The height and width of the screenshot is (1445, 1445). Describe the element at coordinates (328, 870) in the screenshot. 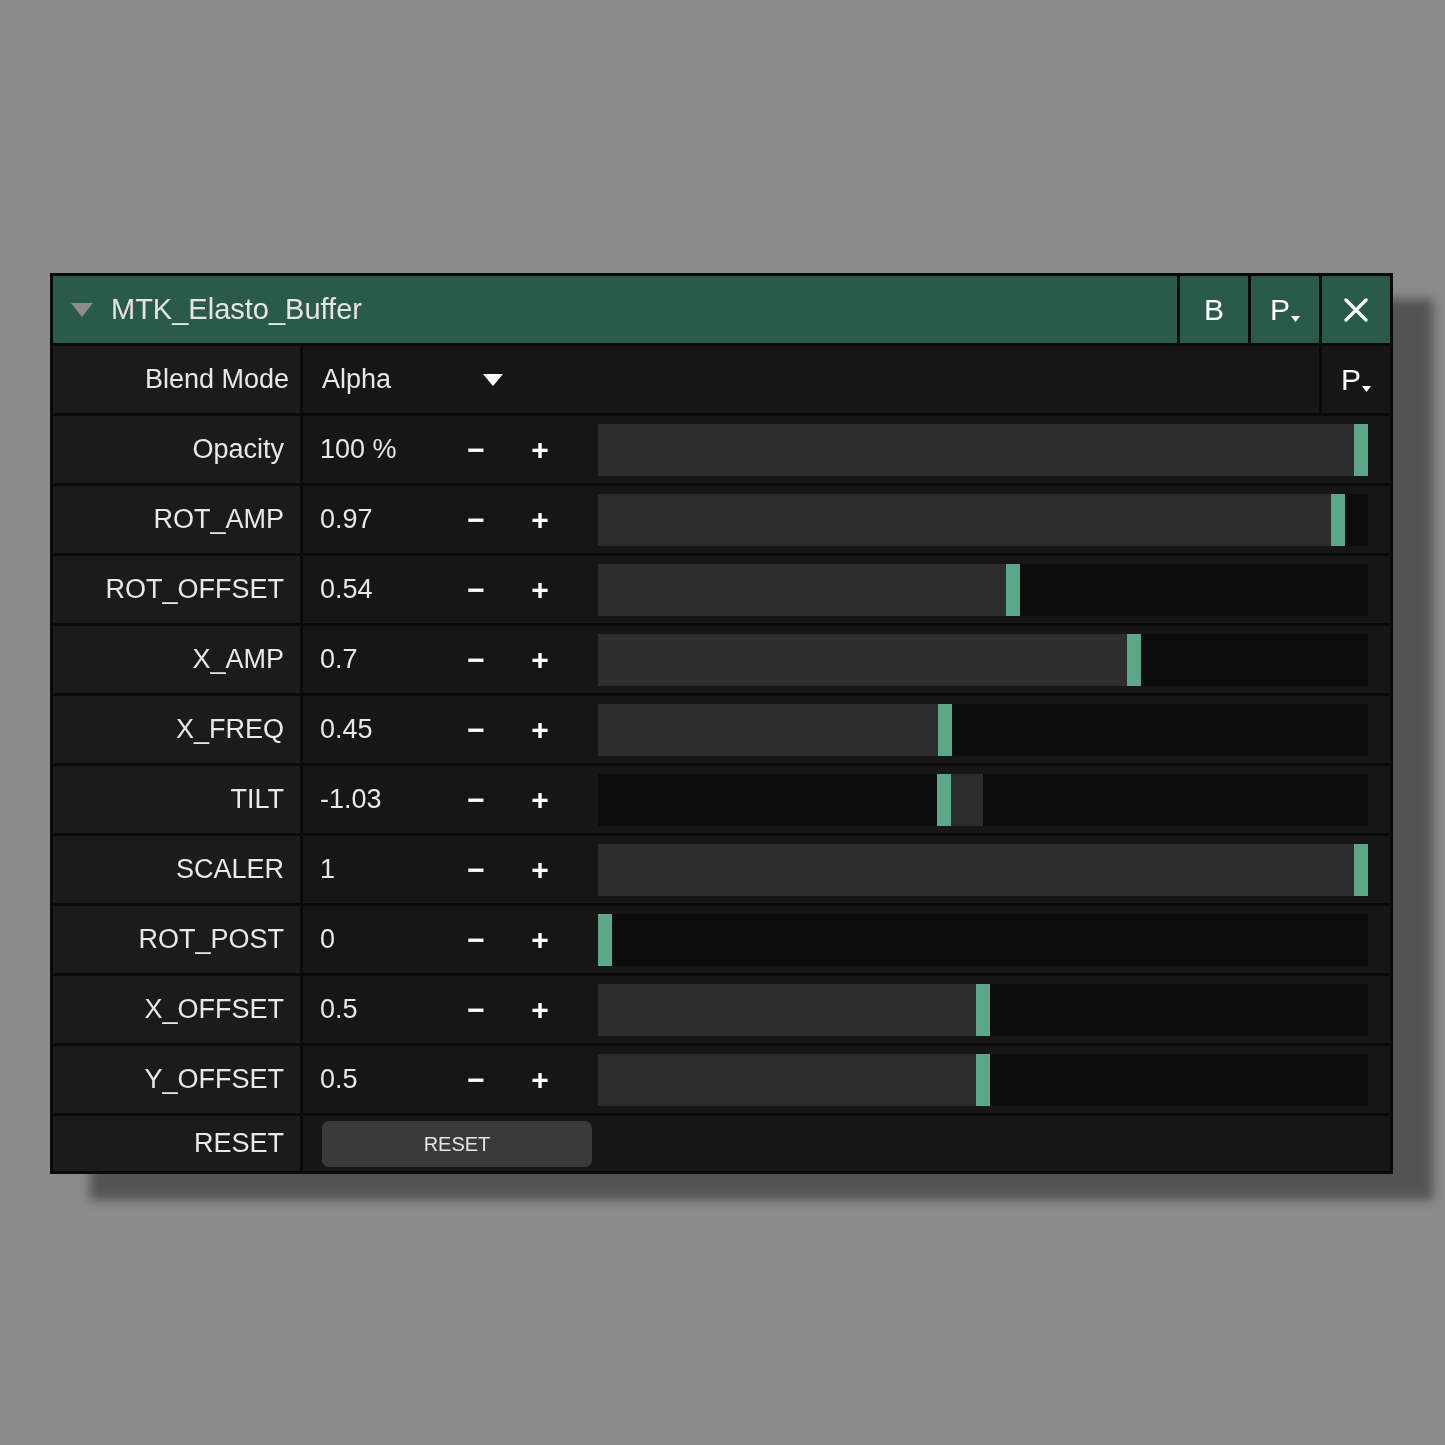

I see `value-text: 1` at that location.